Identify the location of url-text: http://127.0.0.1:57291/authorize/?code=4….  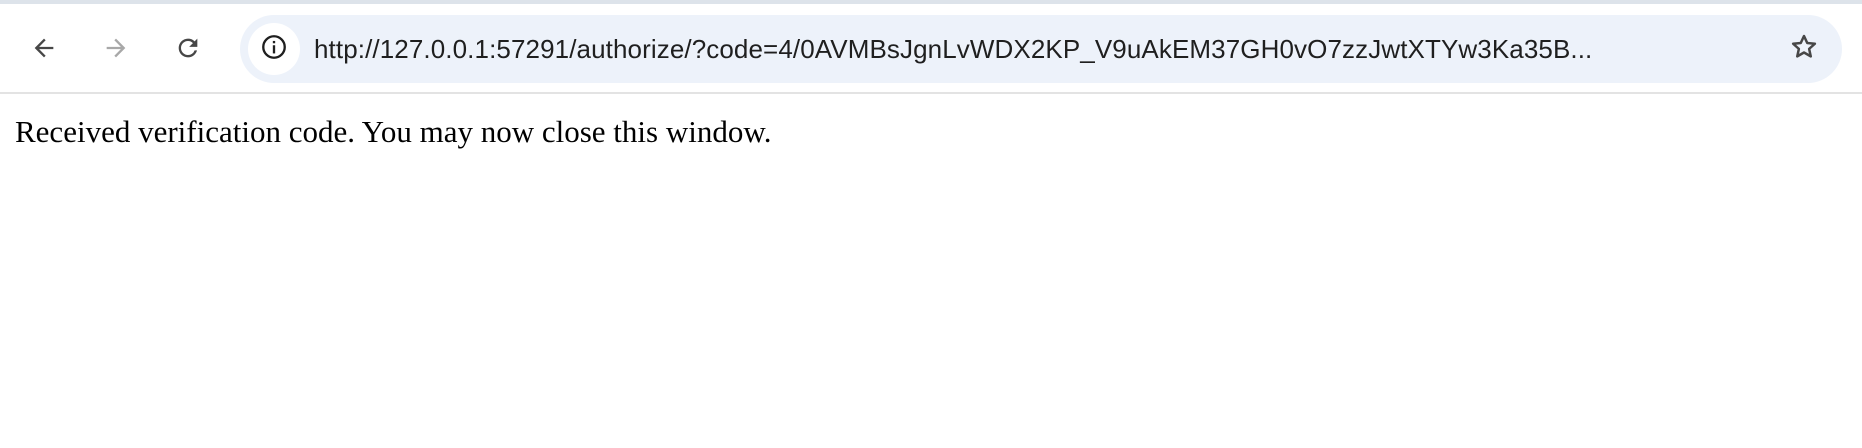
(1024, 49).